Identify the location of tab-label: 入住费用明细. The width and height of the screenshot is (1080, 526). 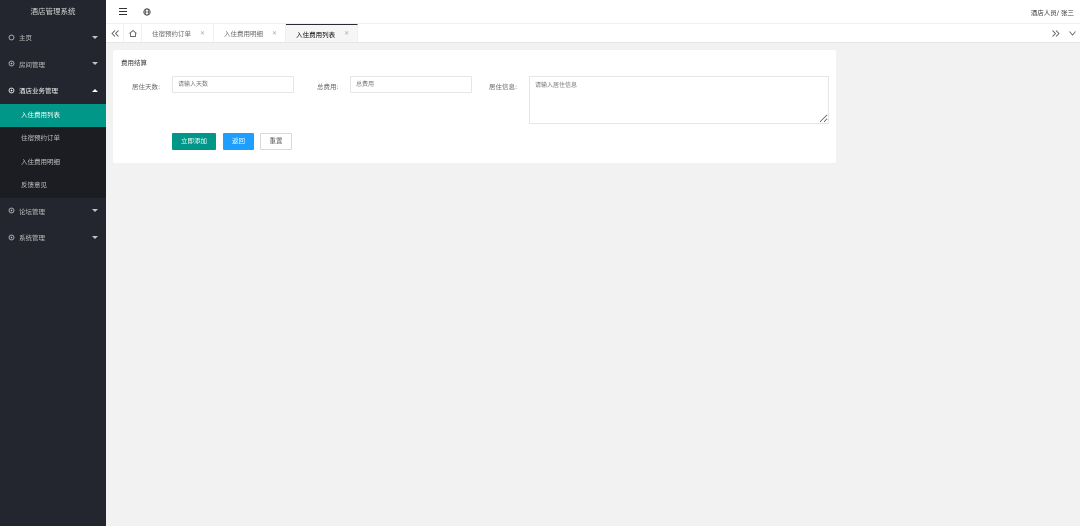
(244, 34).